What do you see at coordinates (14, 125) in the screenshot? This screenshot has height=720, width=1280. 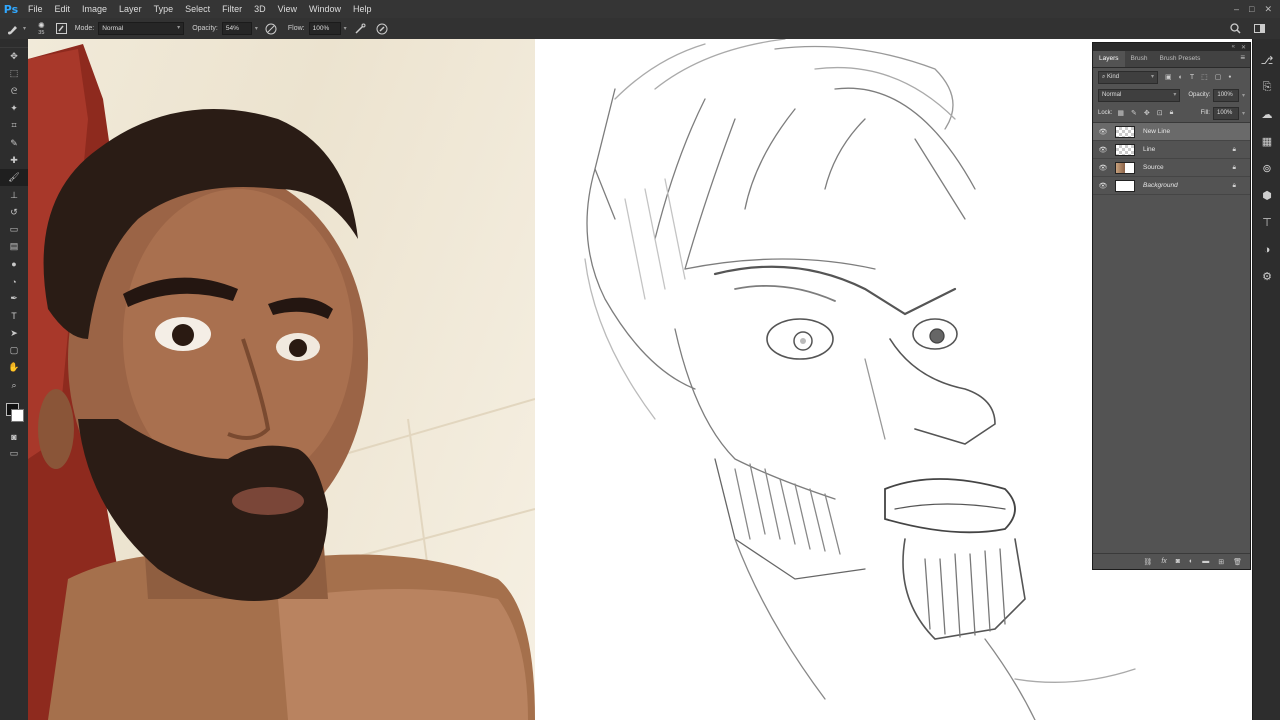 I see `crop-tool: ⌗` at bounding box center [14, 125].